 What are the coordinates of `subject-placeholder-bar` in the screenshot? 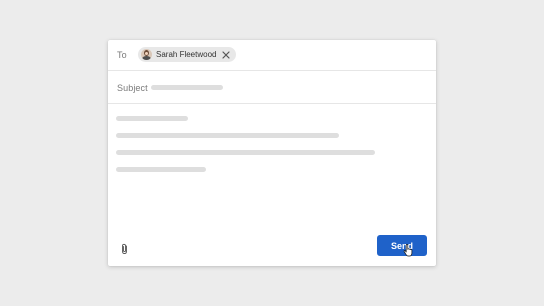 It's located at (187, 87).